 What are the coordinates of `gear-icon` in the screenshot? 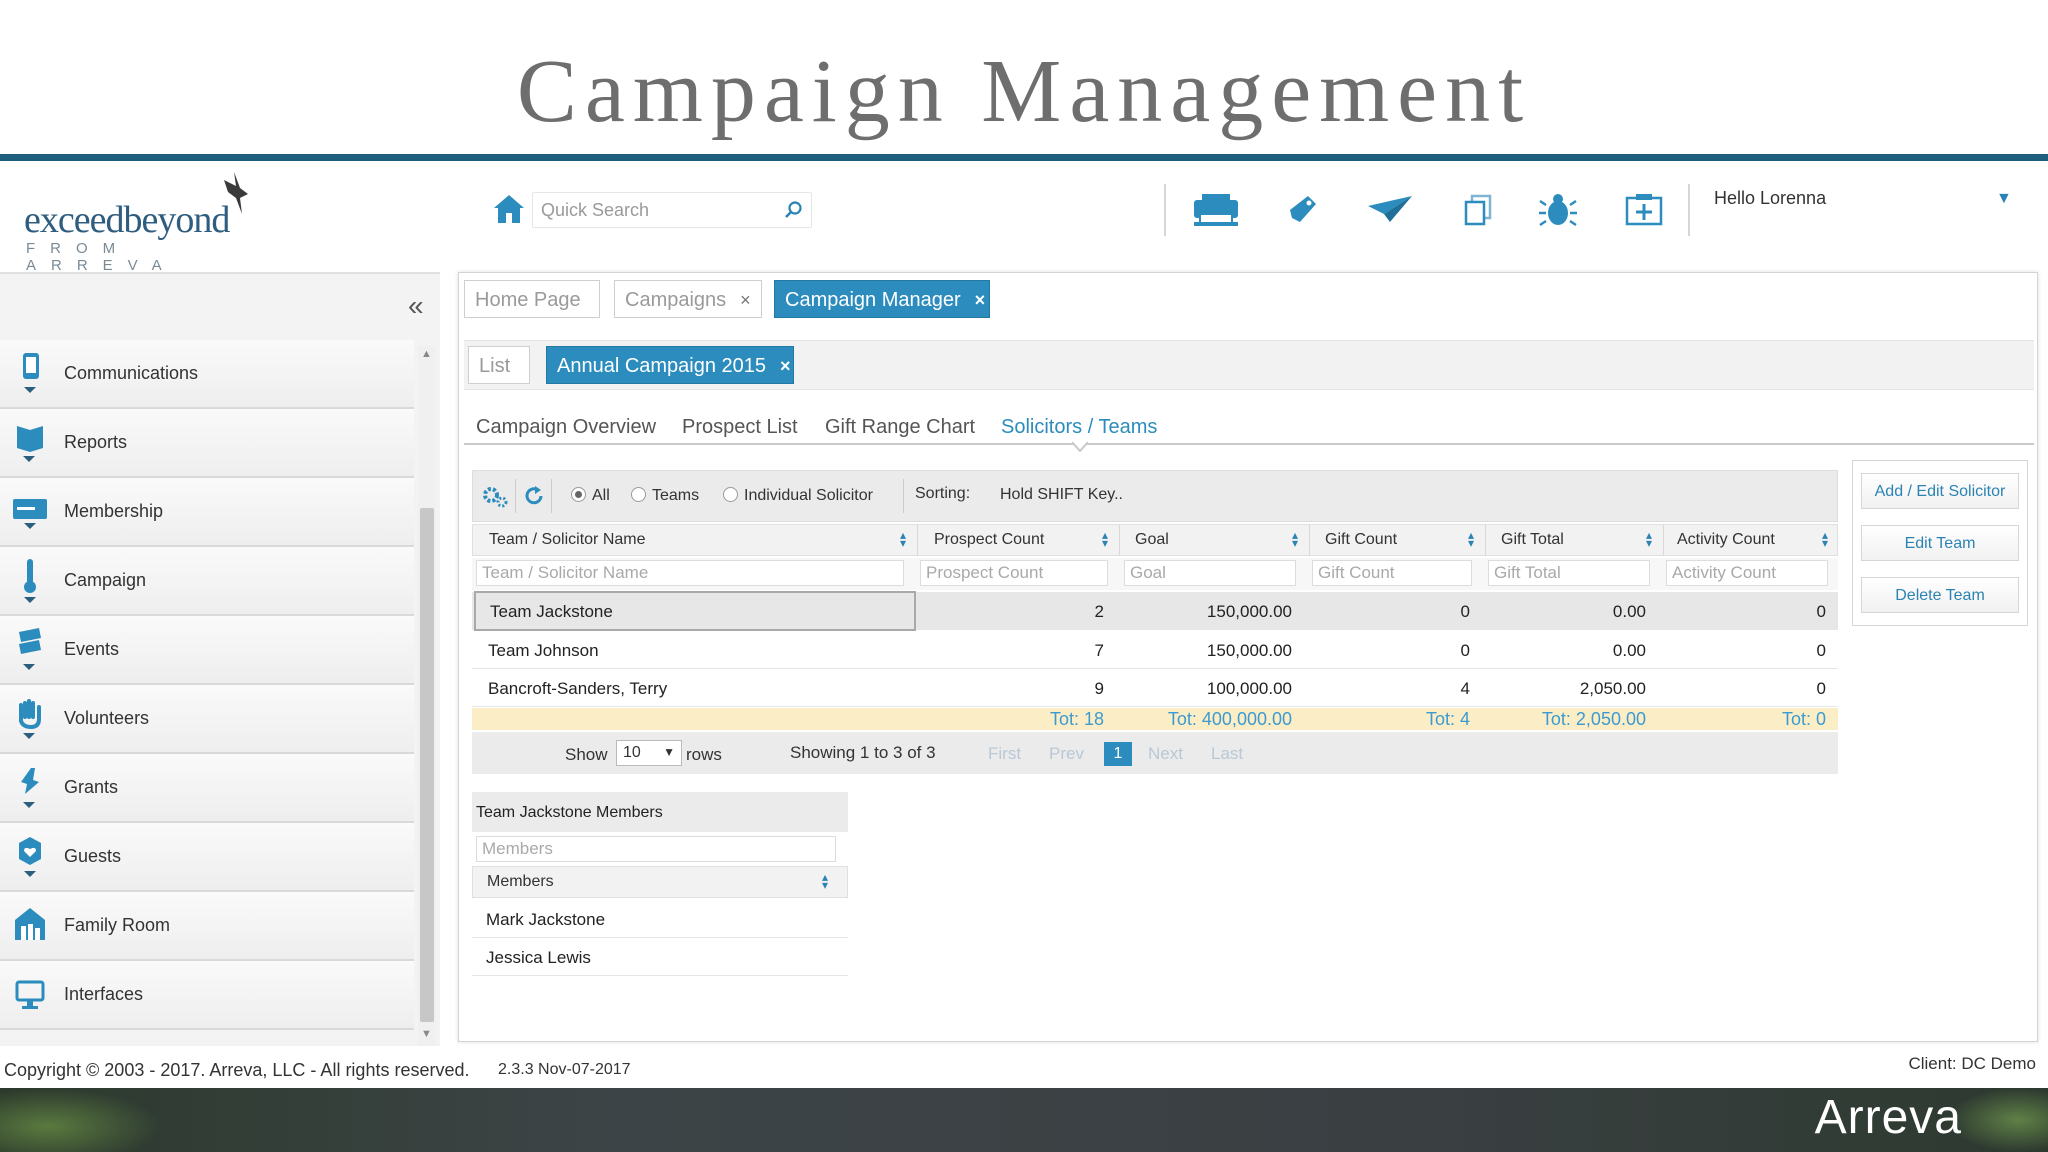 It's located at (495, 497).